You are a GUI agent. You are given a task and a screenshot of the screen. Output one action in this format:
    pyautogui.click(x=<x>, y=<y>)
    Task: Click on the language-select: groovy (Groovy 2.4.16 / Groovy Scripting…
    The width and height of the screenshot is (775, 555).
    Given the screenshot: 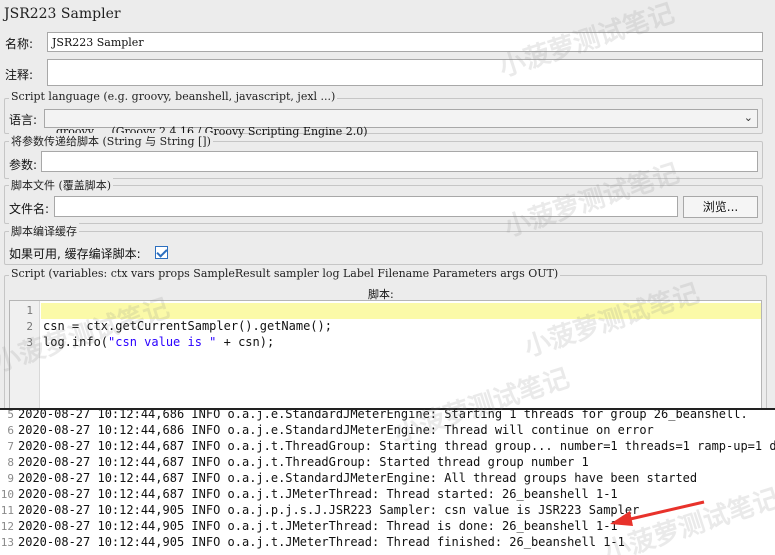 What is the action you would take?
    pyautogui.click(x=401, y=123)
    